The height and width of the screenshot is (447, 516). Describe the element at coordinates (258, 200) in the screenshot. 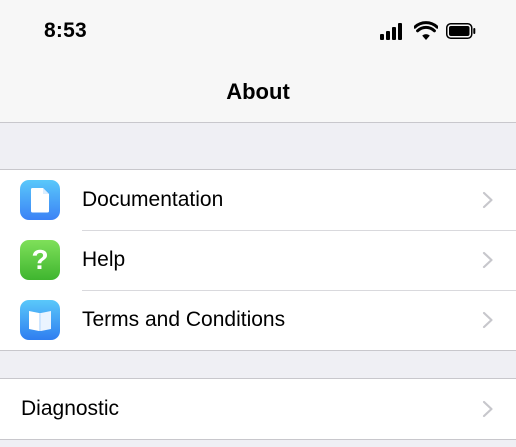

I see `list-item-documentation: Documentation` at that location.